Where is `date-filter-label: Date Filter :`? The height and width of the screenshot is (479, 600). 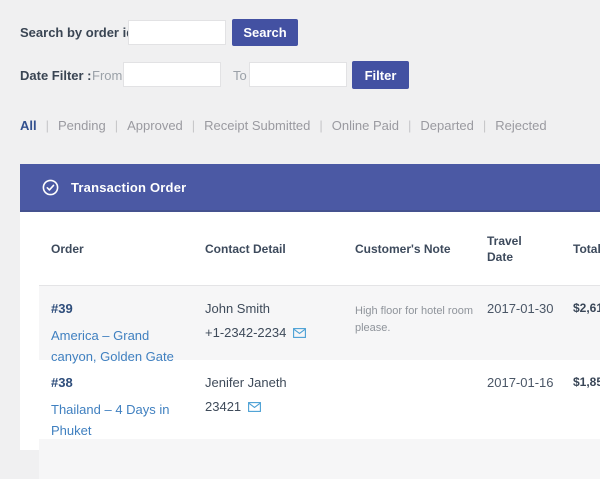
date-filter-label: Date Filter : is located at coordinates (56, 75).